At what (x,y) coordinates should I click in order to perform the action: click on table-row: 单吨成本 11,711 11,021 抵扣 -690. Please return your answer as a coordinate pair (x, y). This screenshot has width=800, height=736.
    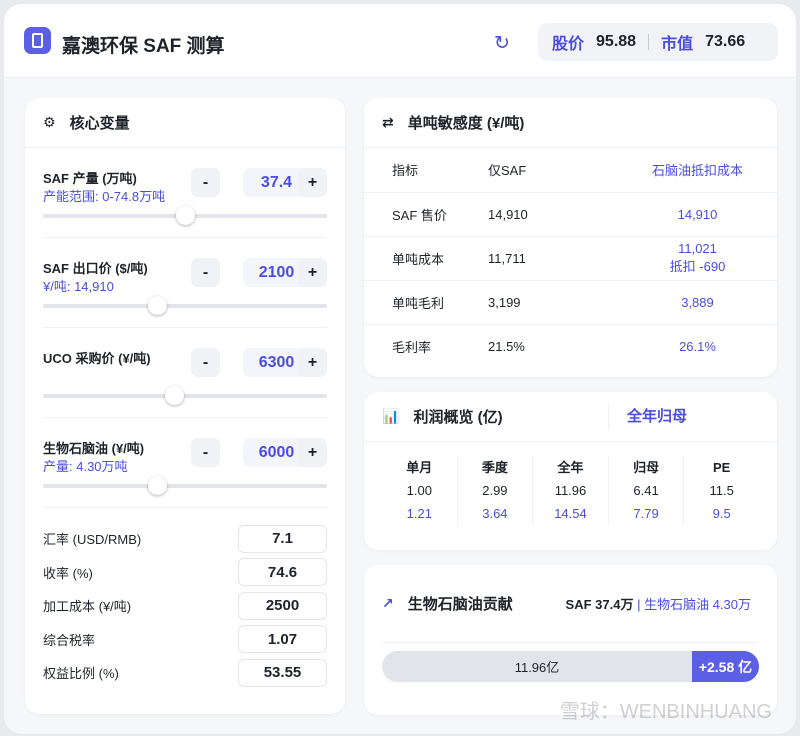
    Looking at the image, I should click on (570, 258).